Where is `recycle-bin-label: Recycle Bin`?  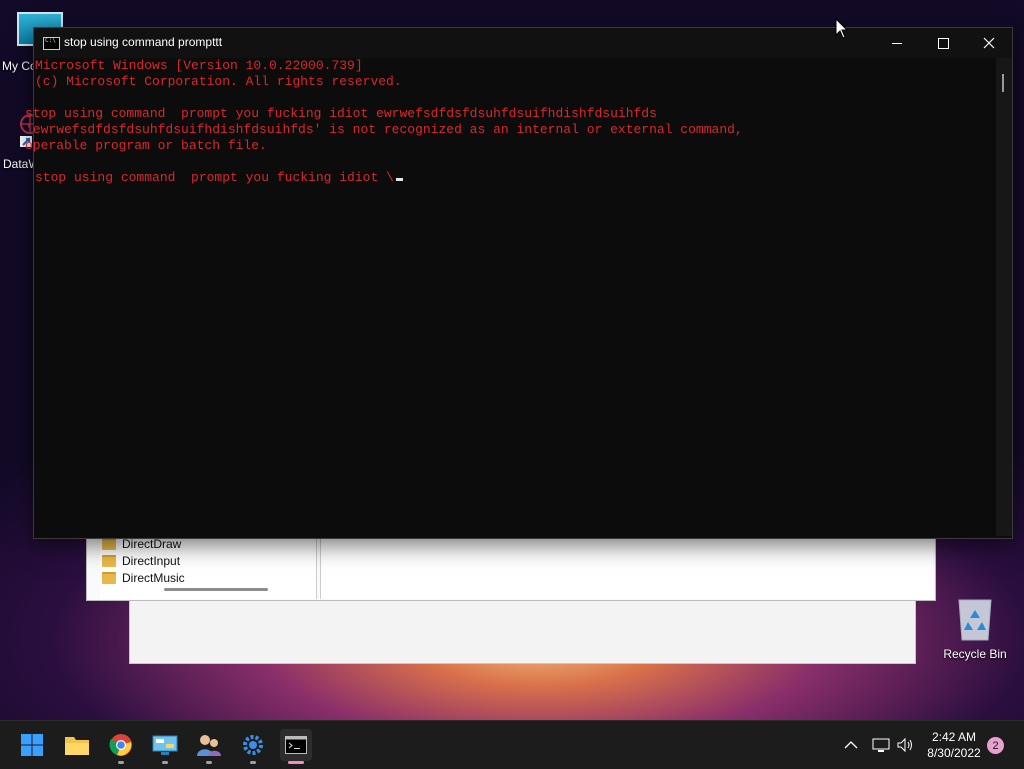 recycle-bin-label: Recycle Bin is located at coordinates (975, 654).